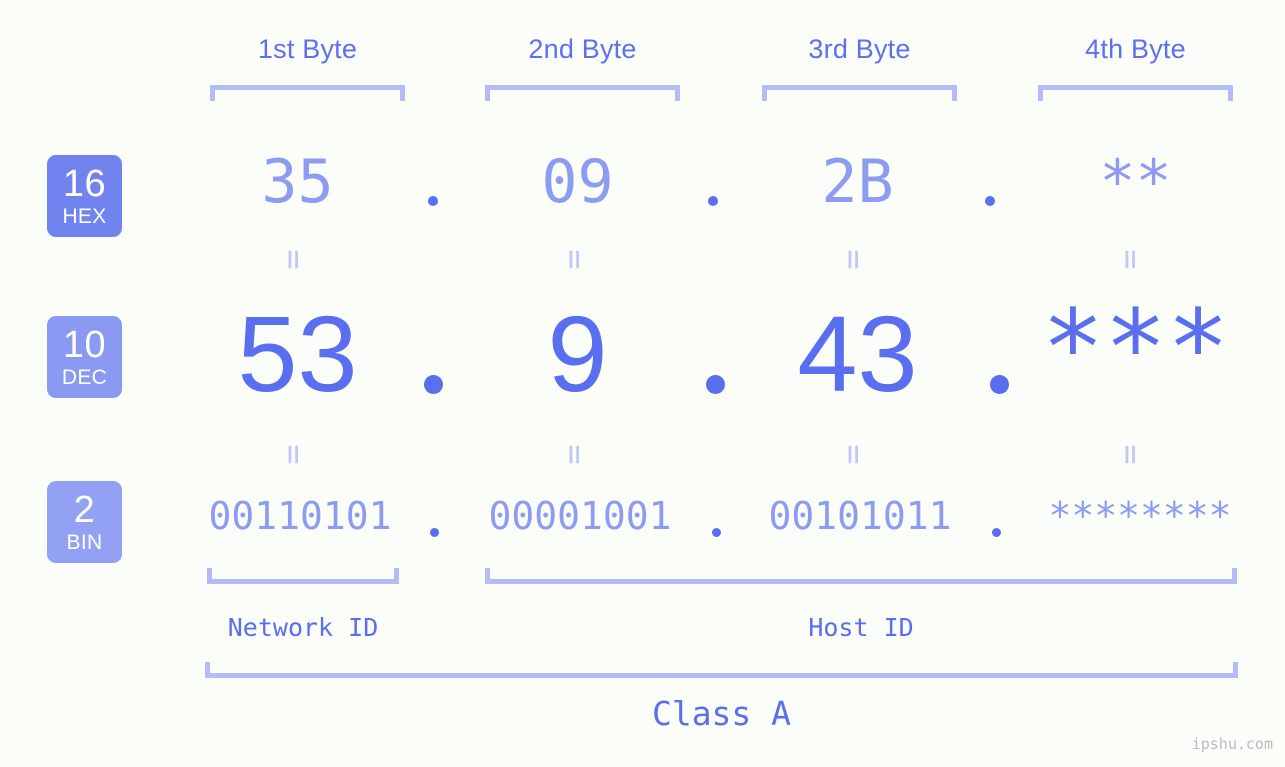 This screenshot has width=1285, height=767. What do you see at coordinates (1130, 260) in the screenshot?
I see `equals-hex-dec-4: =` at bounding box center [1130, 260].